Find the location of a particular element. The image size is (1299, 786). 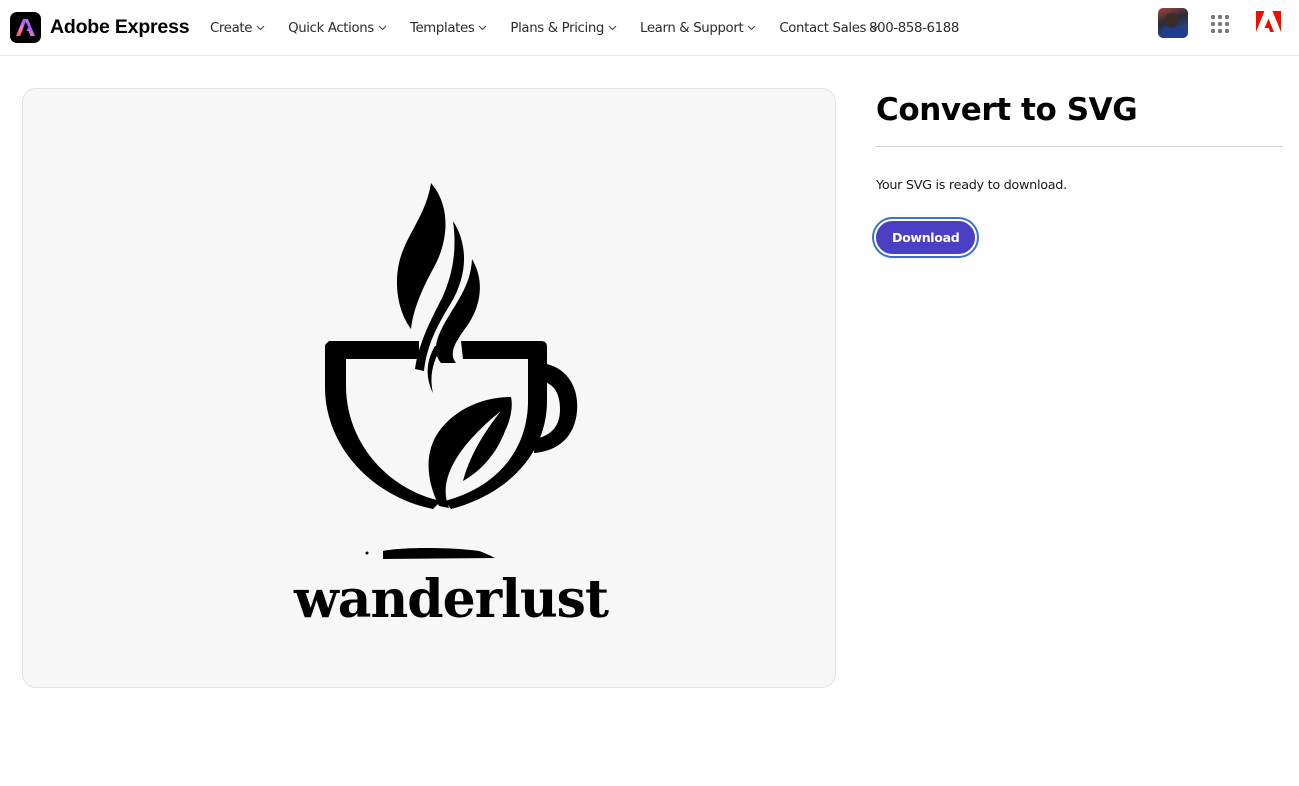

title-divider is located at coordinates (1079, 146).